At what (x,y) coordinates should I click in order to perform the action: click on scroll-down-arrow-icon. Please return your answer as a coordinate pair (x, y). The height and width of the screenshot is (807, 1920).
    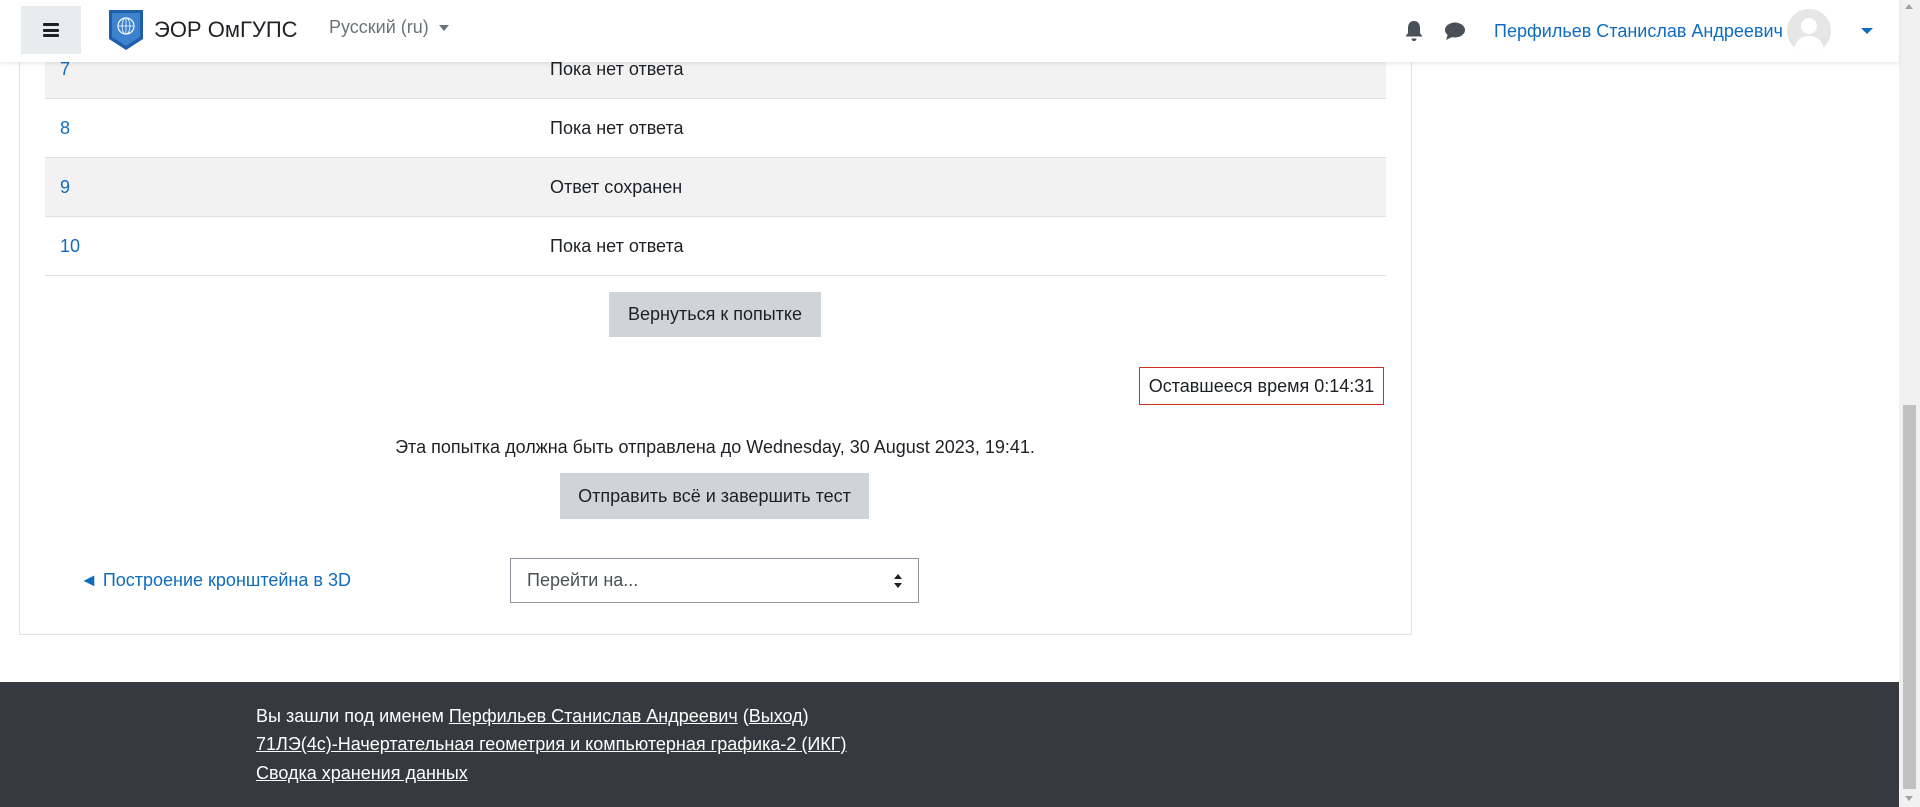
    Looking at the image, I should click on (1909, 798).